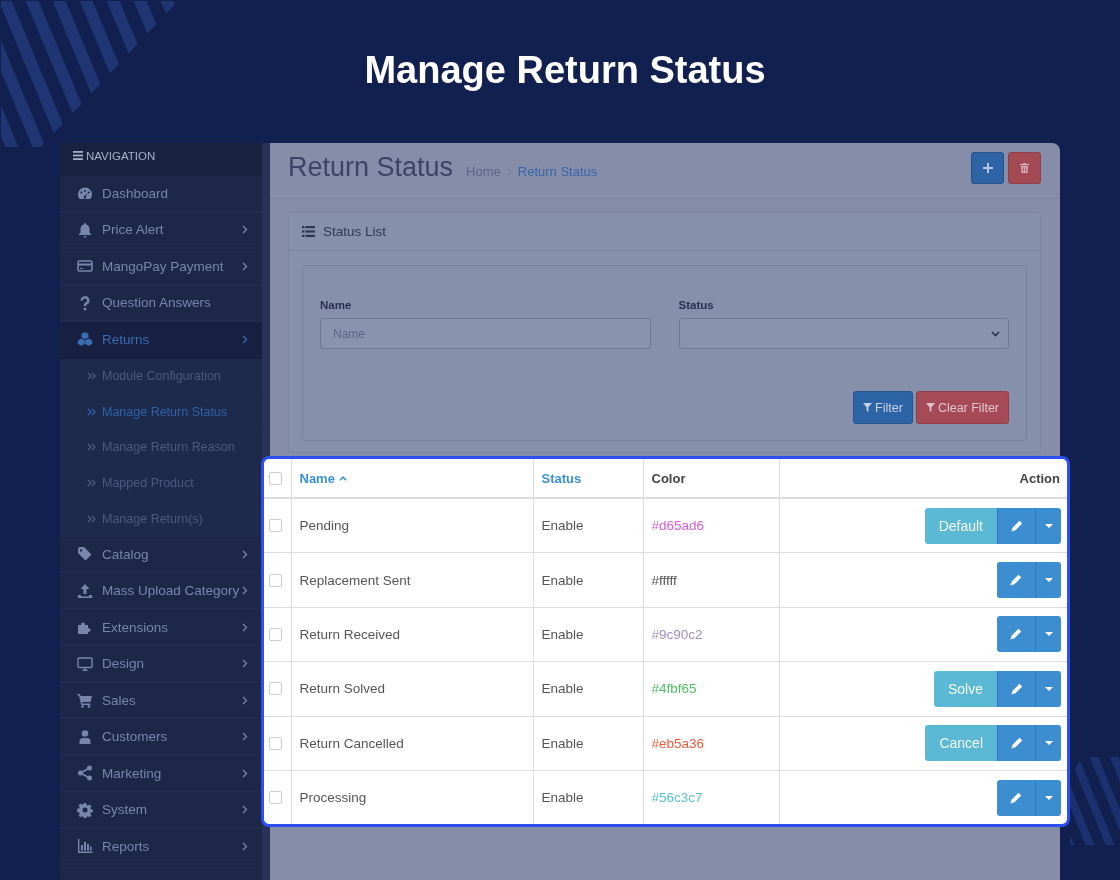 The image size is (1120, 880). I want to click on page-headline: Manage Return Status, so click(565, 70).